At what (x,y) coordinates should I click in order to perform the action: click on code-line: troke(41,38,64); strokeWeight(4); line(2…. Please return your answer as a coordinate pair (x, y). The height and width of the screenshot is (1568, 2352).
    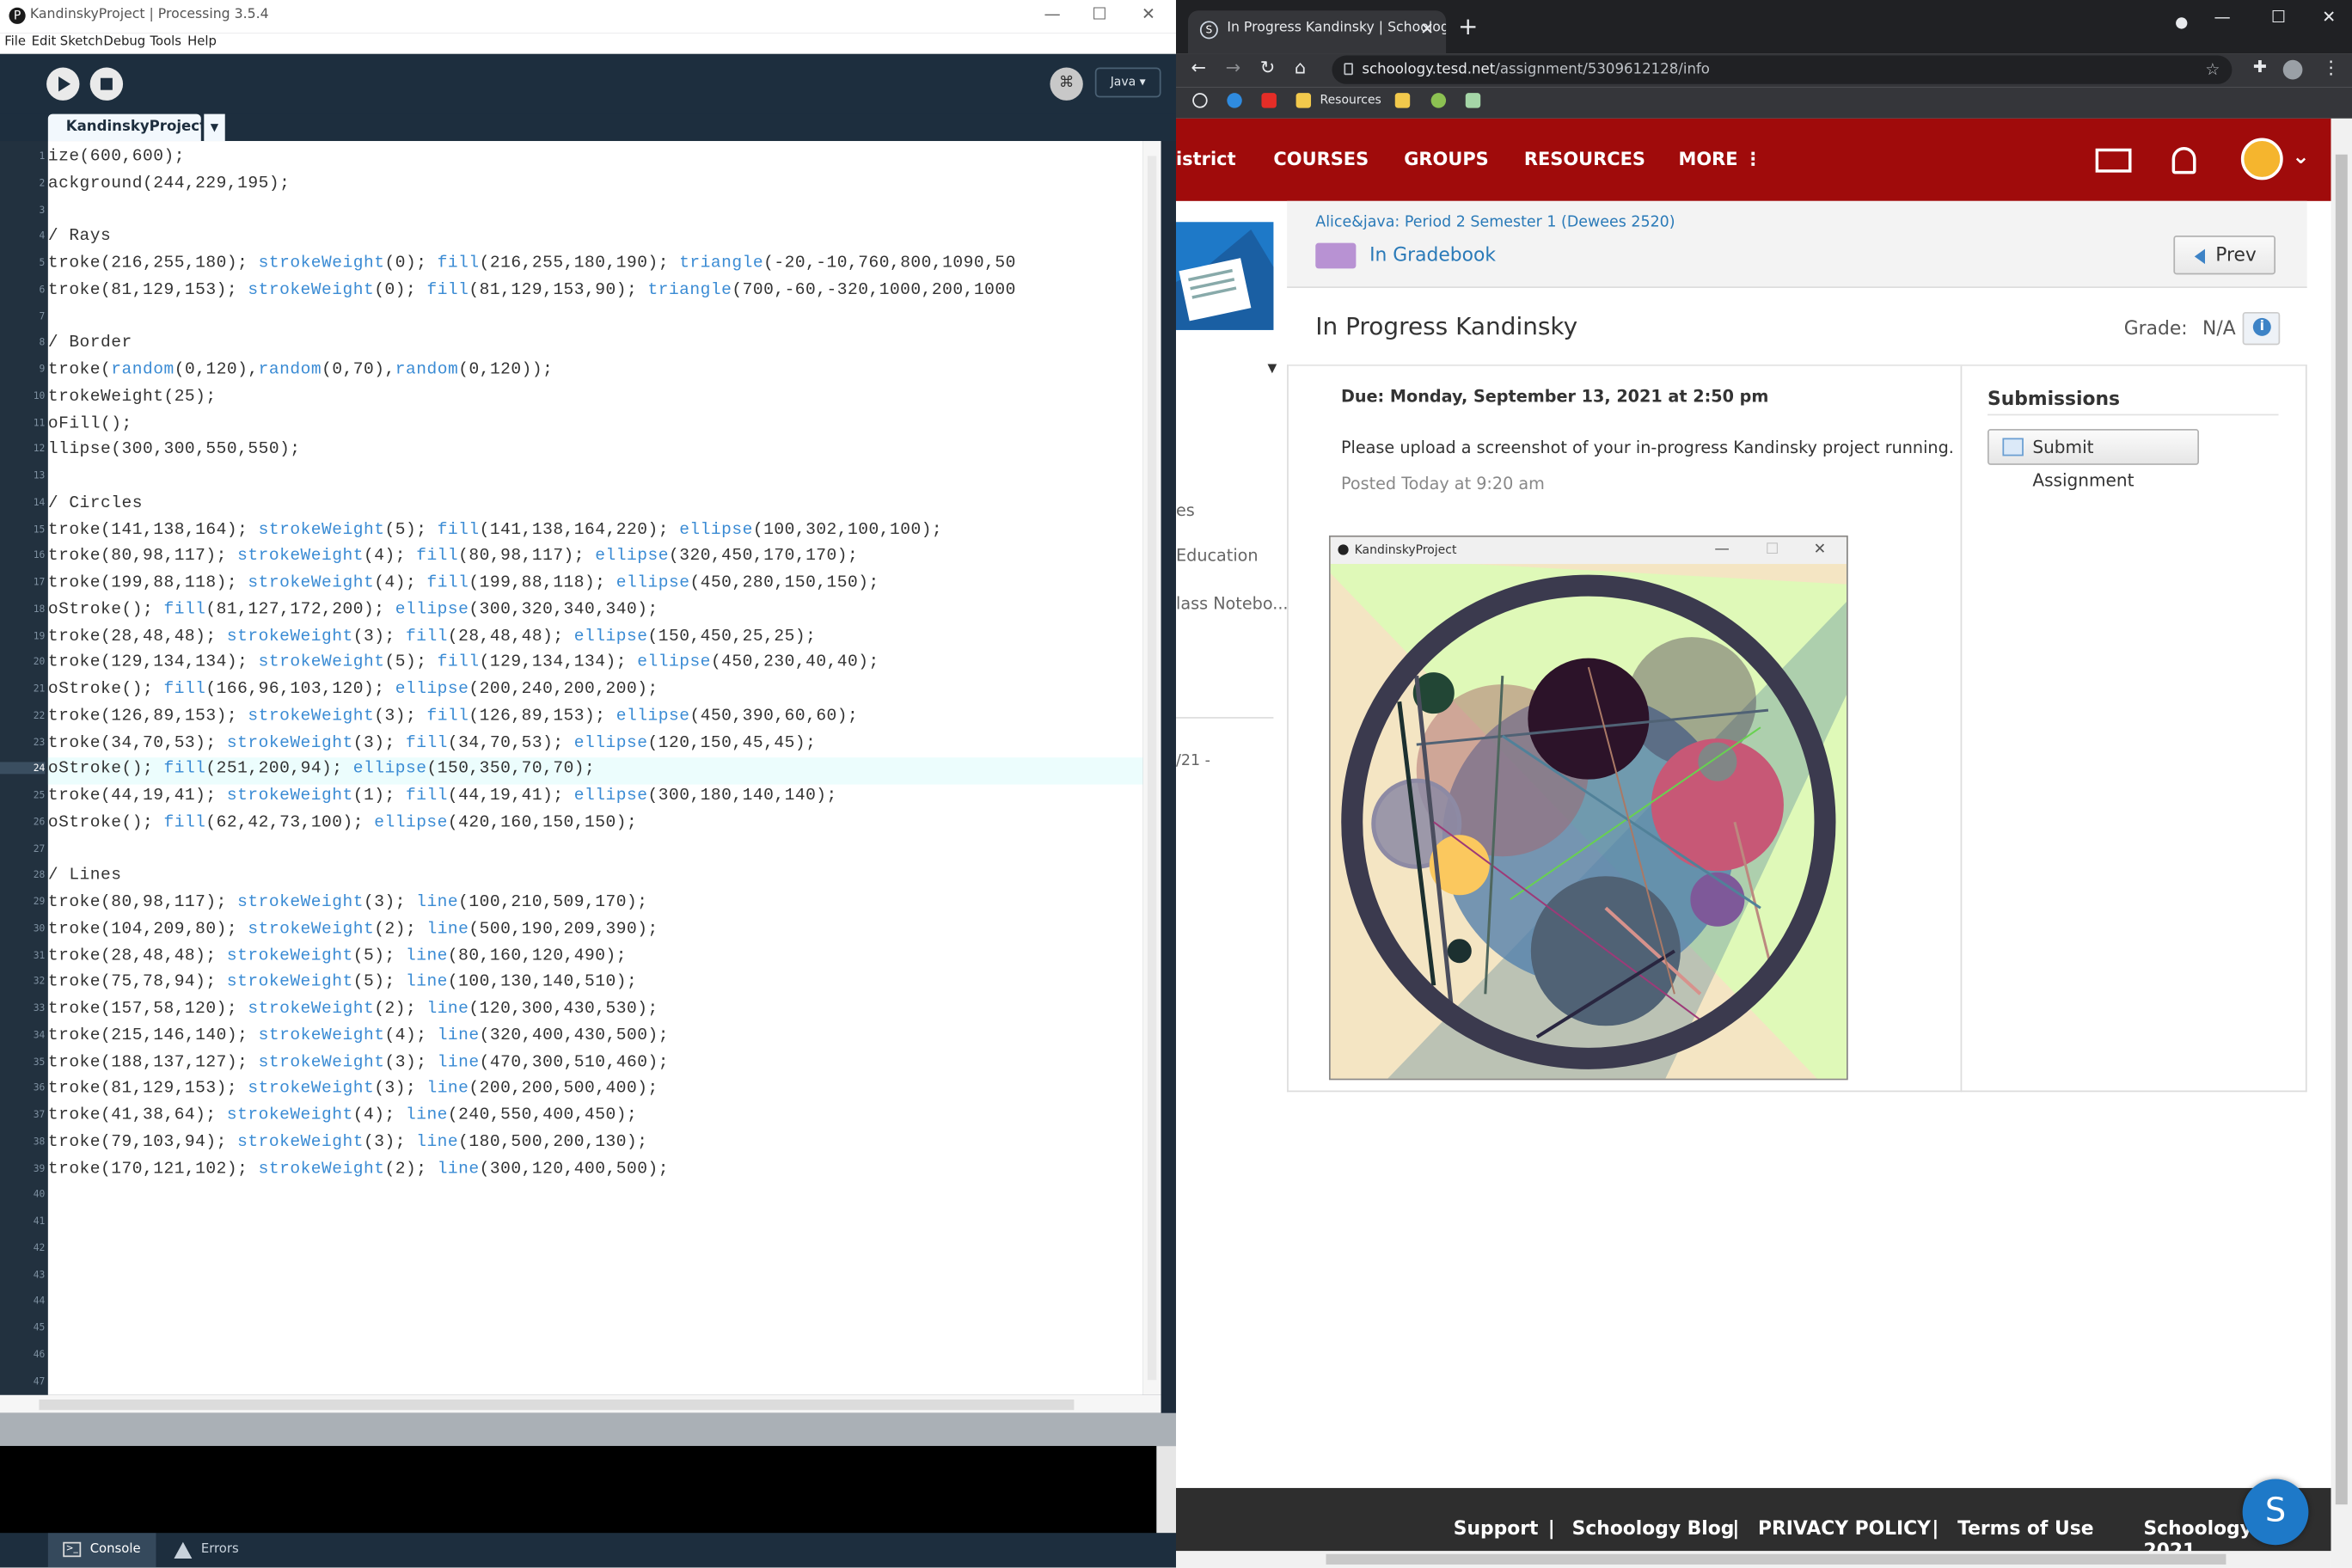
    Looking at the image, I should click on (342, 1117).